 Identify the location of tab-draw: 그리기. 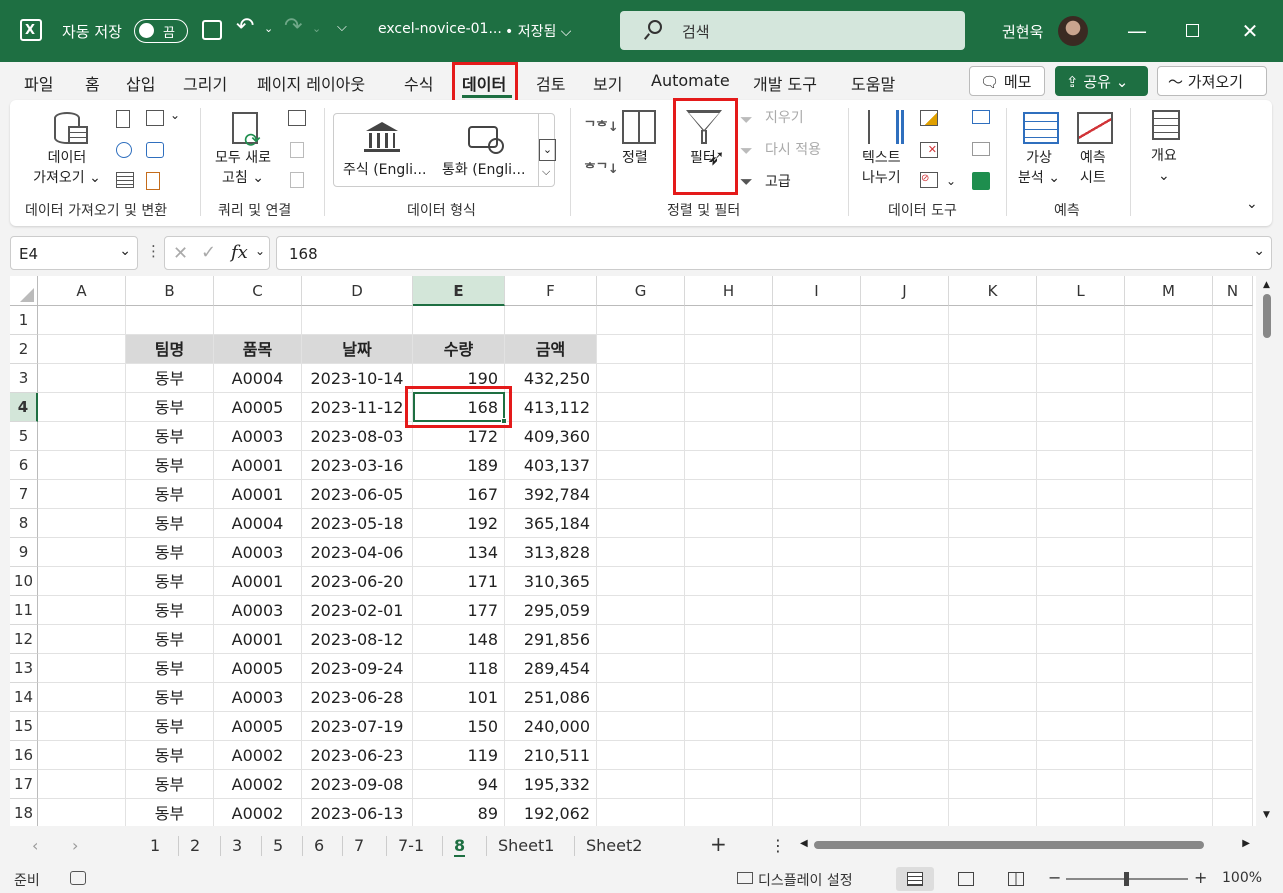
(205, 83).